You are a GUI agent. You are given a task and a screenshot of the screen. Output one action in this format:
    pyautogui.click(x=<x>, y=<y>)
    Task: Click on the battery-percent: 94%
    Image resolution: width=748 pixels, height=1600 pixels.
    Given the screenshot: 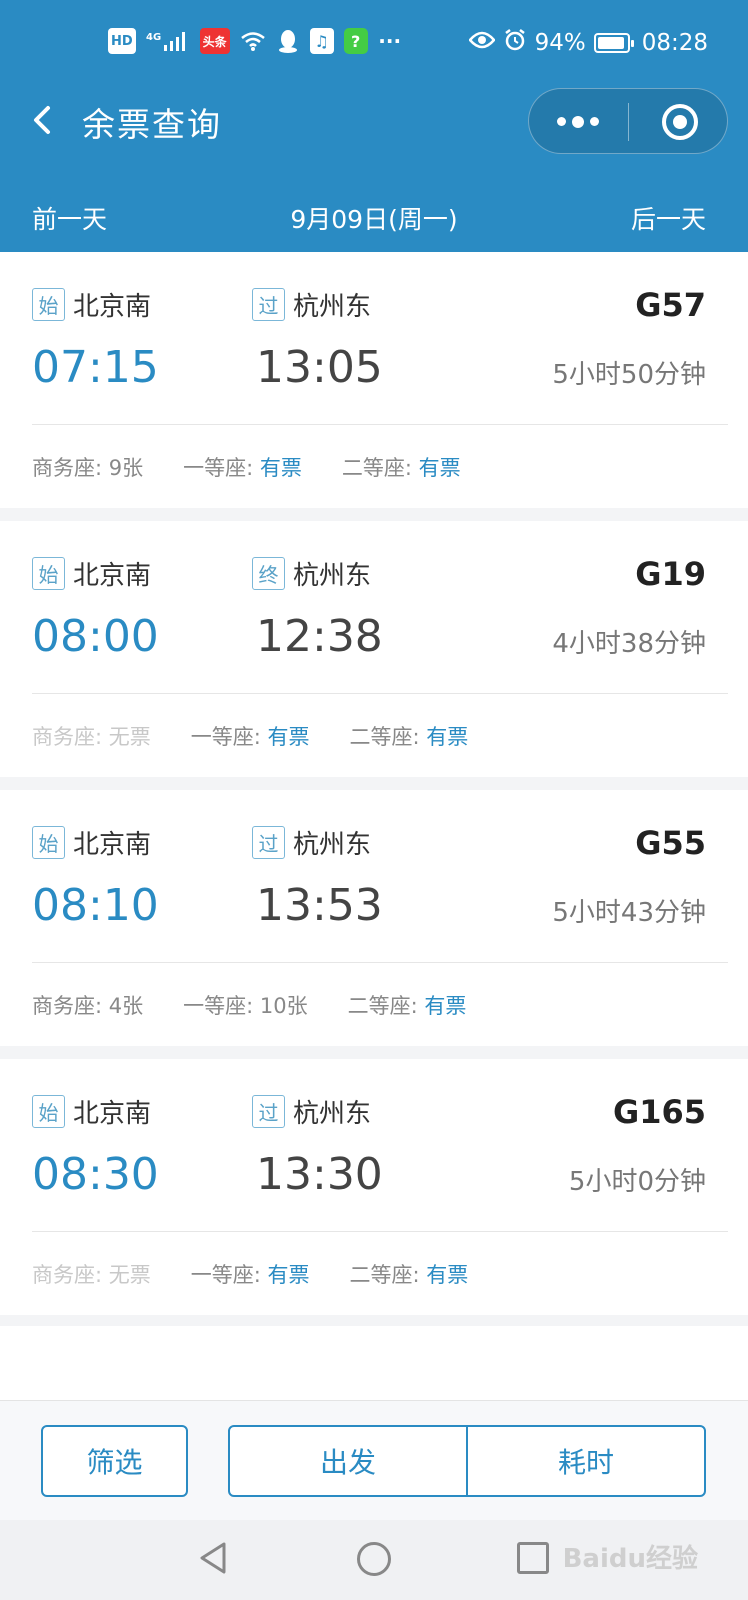 What is the action you would take?
    pyautogui.click(x=560, y=43)
    